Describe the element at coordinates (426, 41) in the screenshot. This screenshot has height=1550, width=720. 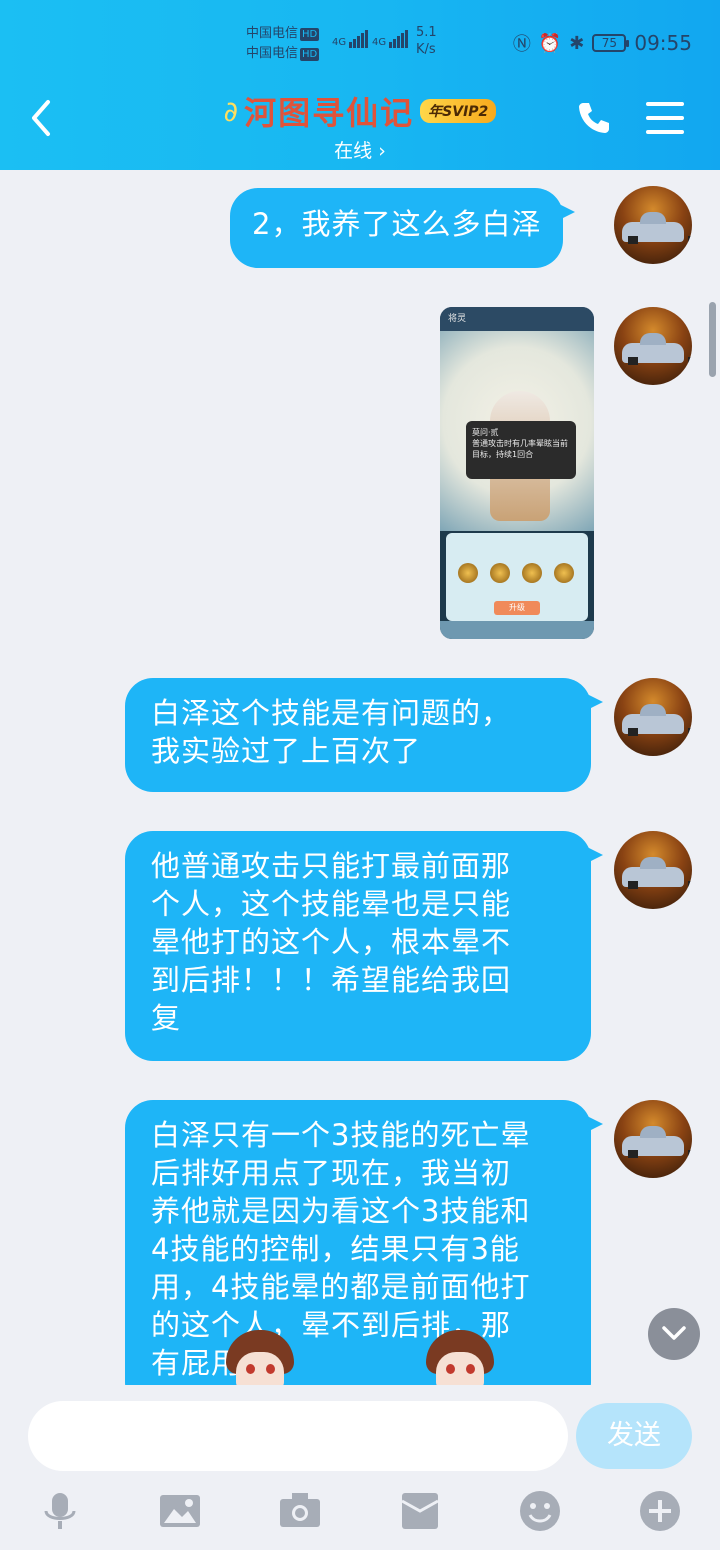
I see `network-speed: 5.1 K/s` at that location.